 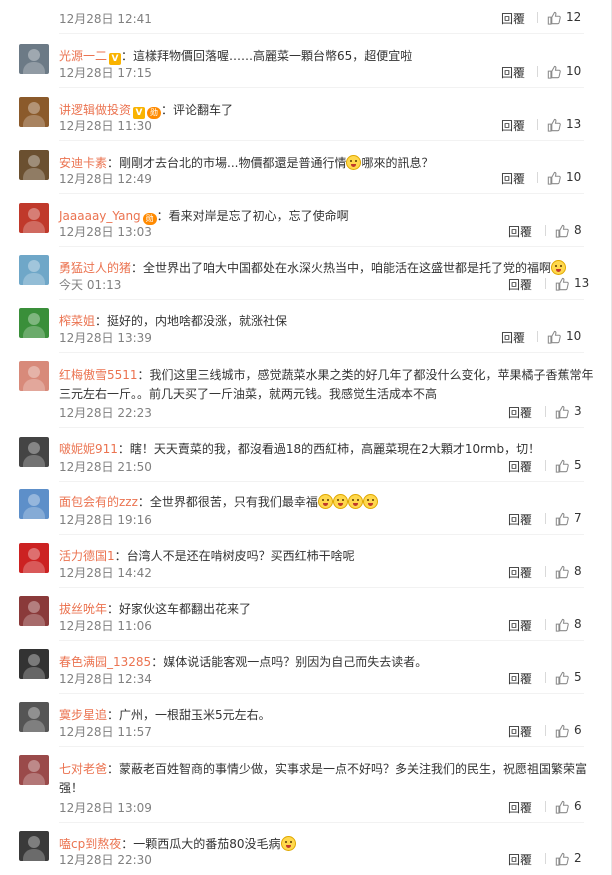 What do you see at coordinates (105, 860) in the screenshot?
I see `comment-time: 12月28日 22:30` at bounding box center [105, 860].